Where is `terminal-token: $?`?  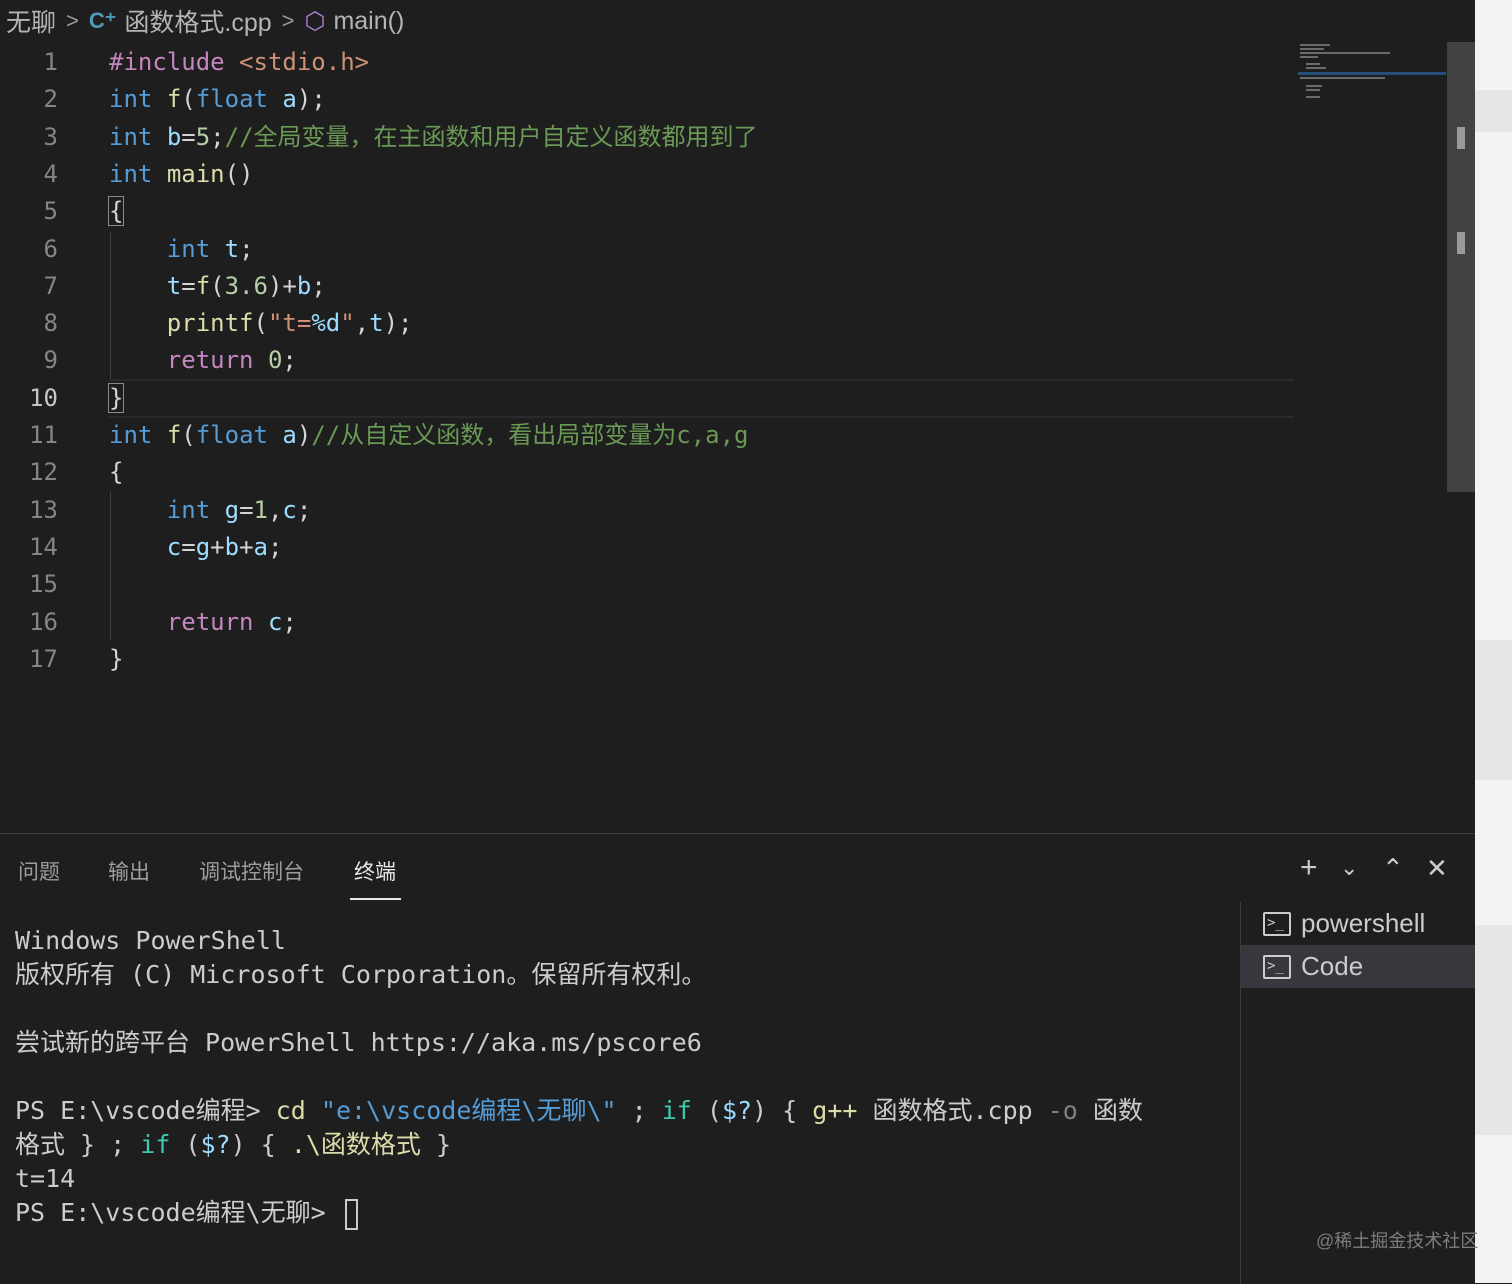 terminal-token: $? is located at coordinates (215, 1144).